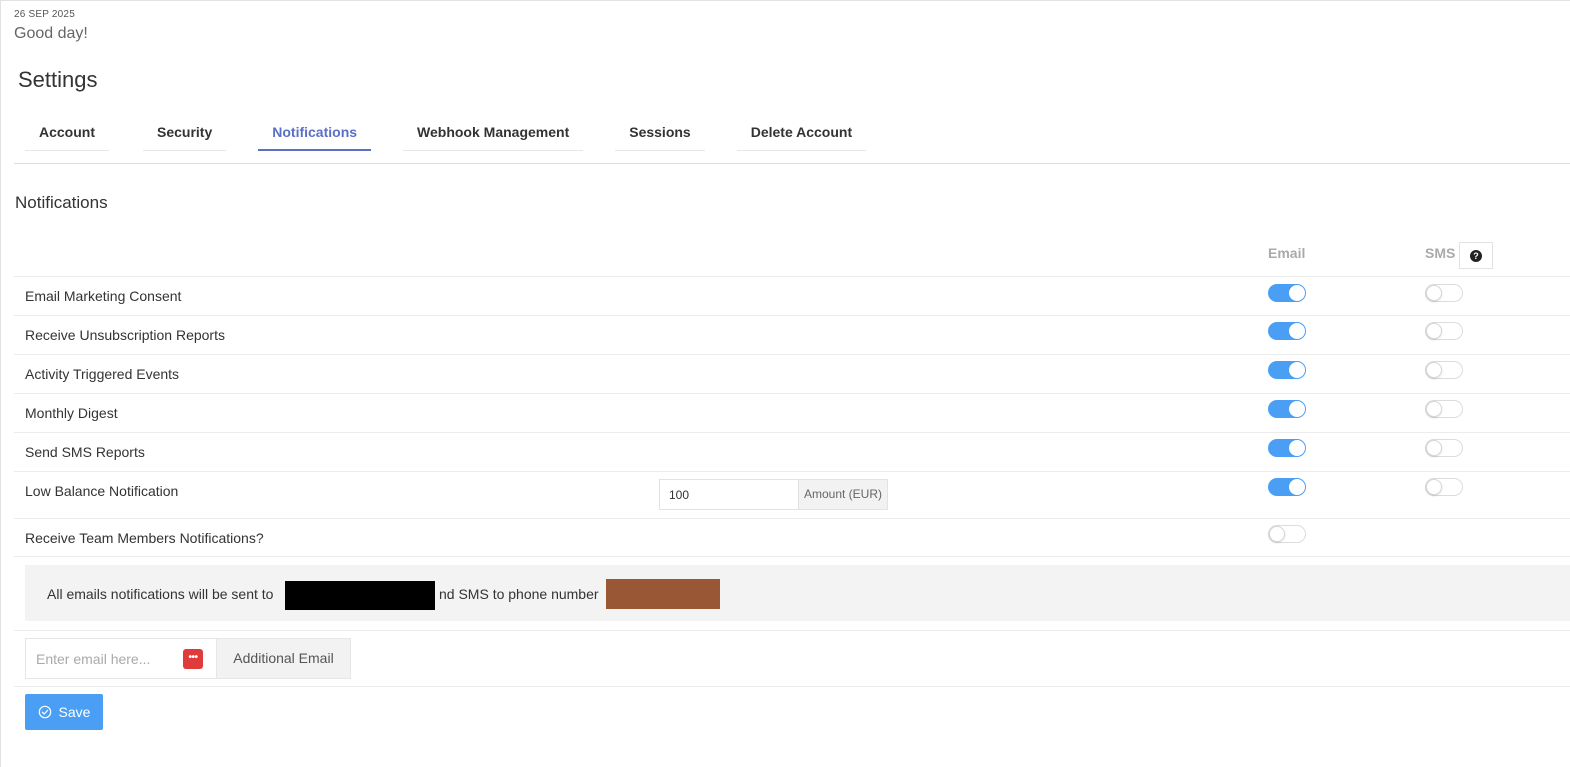  I want to click on redacted-phone-number, so click(663, 594).